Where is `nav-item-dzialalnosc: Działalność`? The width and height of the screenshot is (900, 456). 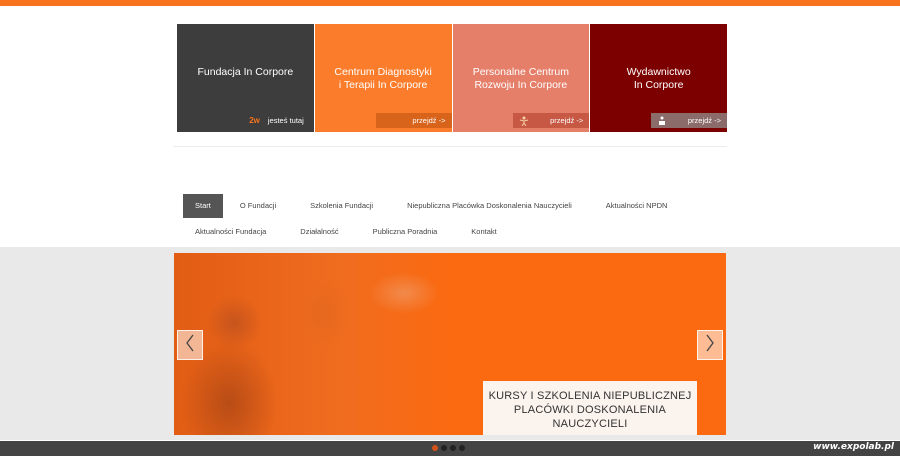
nav-item-dzialalnosc: Działalność is located at coordinates (319, 232).